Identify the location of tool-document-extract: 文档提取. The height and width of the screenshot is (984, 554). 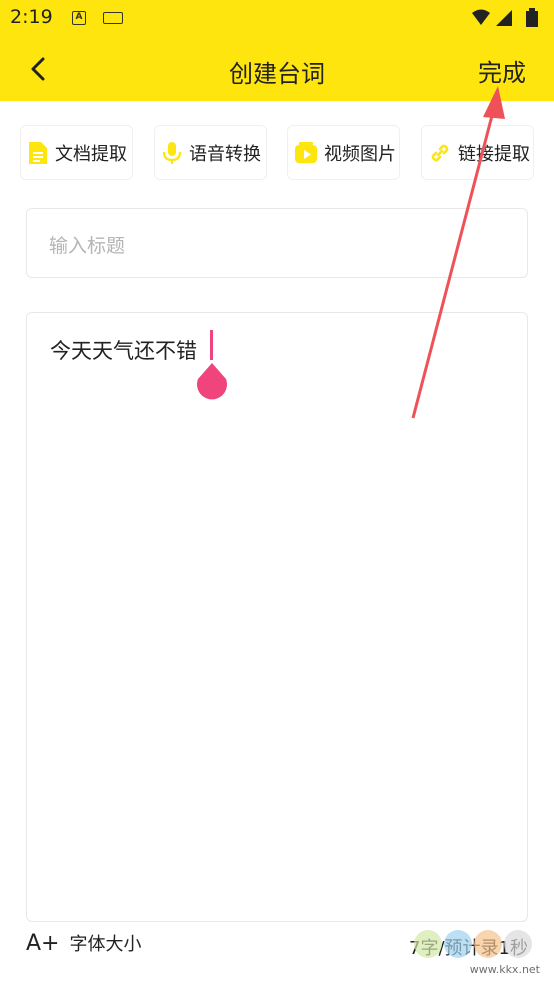
(76, 152).